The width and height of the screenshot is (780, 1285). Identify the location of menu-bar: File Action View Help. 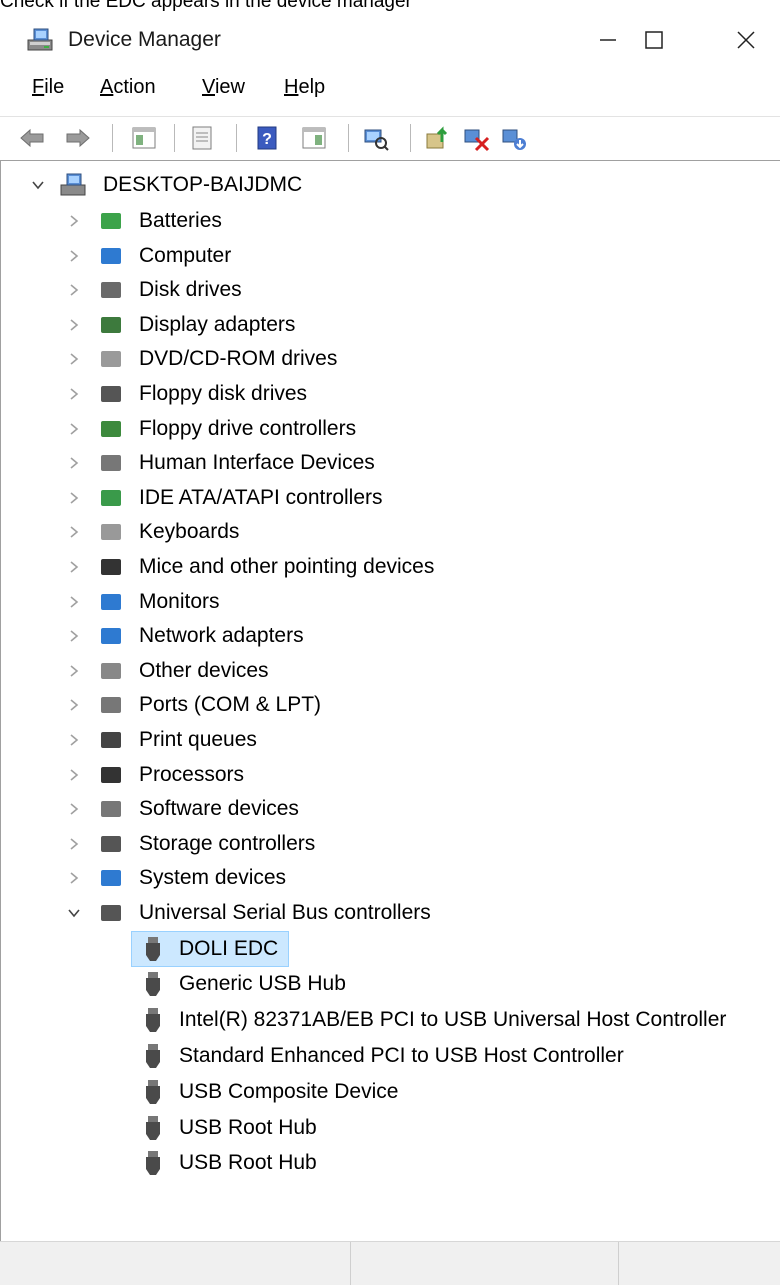
(390, 91).